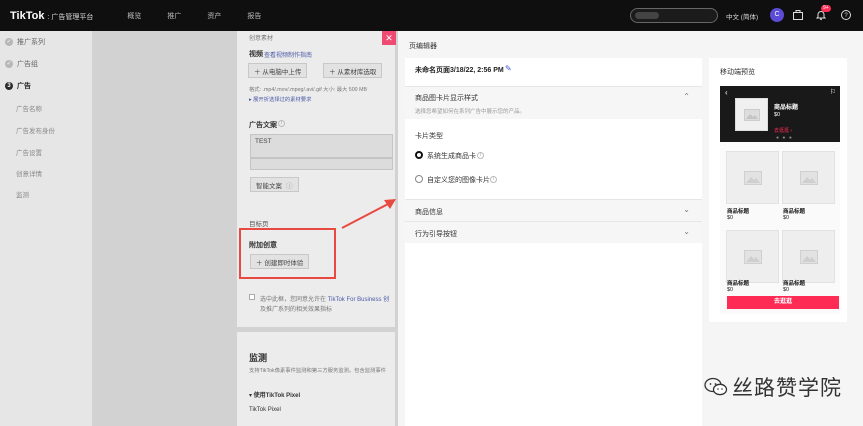 This screenshot has height=426, width=863. I want to click on edit-pencil-icon: ✎, so click(508, 68).